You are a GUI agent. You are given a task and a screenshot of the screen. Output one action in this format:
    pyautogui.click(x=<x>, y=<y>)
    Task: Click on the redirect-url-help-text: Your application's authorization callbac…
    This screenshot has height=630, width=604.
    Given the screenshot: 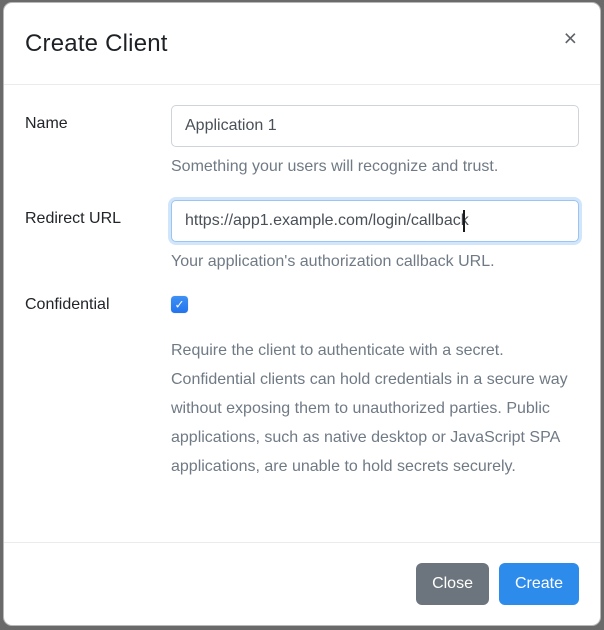 What is the action you would take?
    pyautogui.click(x=333, y=262)
    